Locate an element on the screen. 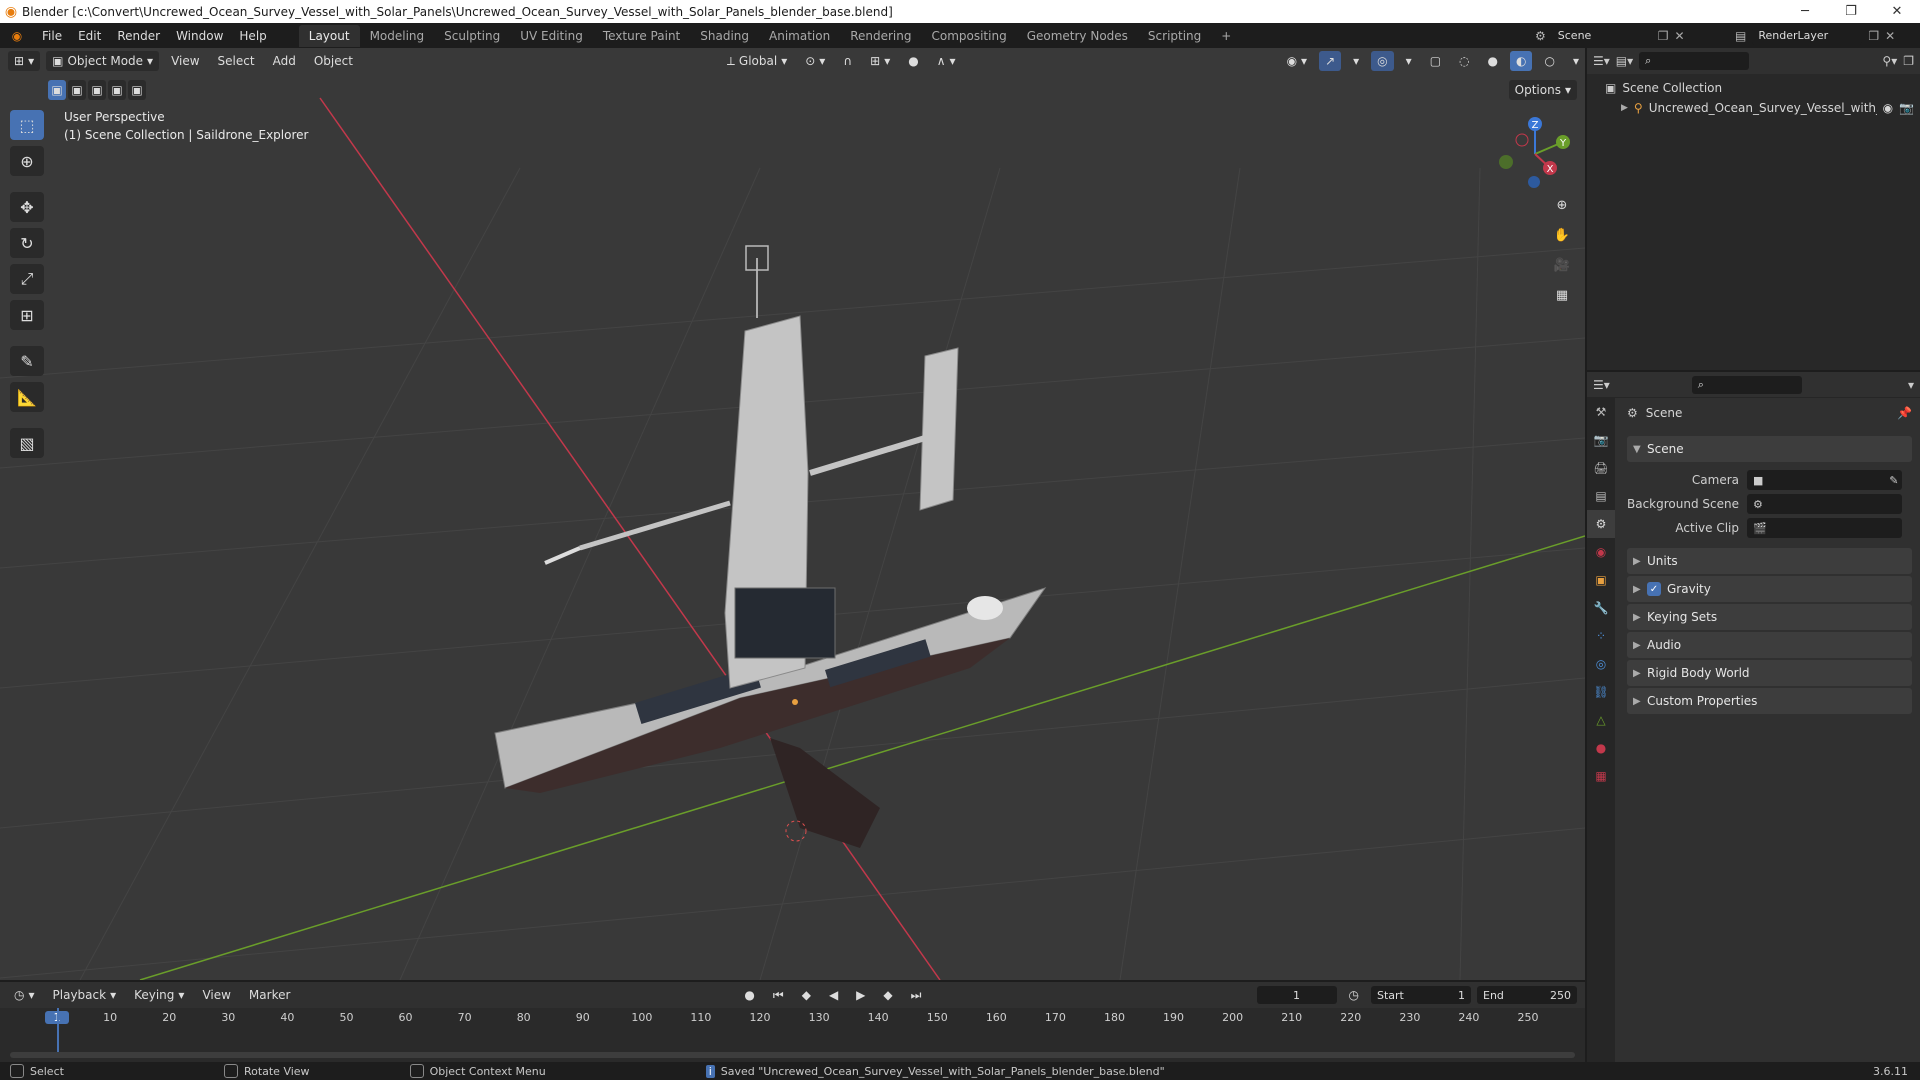 This screenshot has width=1920, height=1080. start-frame-field: Start 1 is located at coordinates (1421, 995).